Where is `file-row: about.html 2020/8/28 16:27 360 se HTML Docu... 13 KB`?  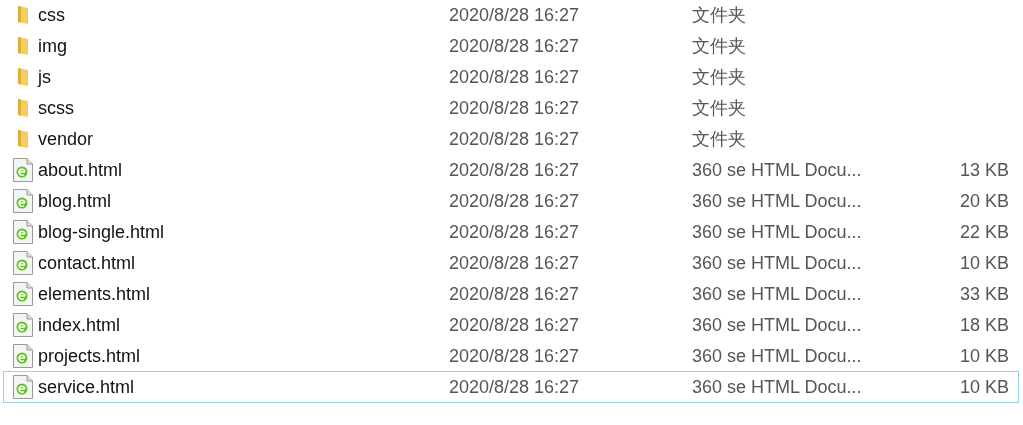 file-row: about.html 2020/8/28 16:27 360 se HTML Docu... 13 KB is located at coordinates (511, 170).